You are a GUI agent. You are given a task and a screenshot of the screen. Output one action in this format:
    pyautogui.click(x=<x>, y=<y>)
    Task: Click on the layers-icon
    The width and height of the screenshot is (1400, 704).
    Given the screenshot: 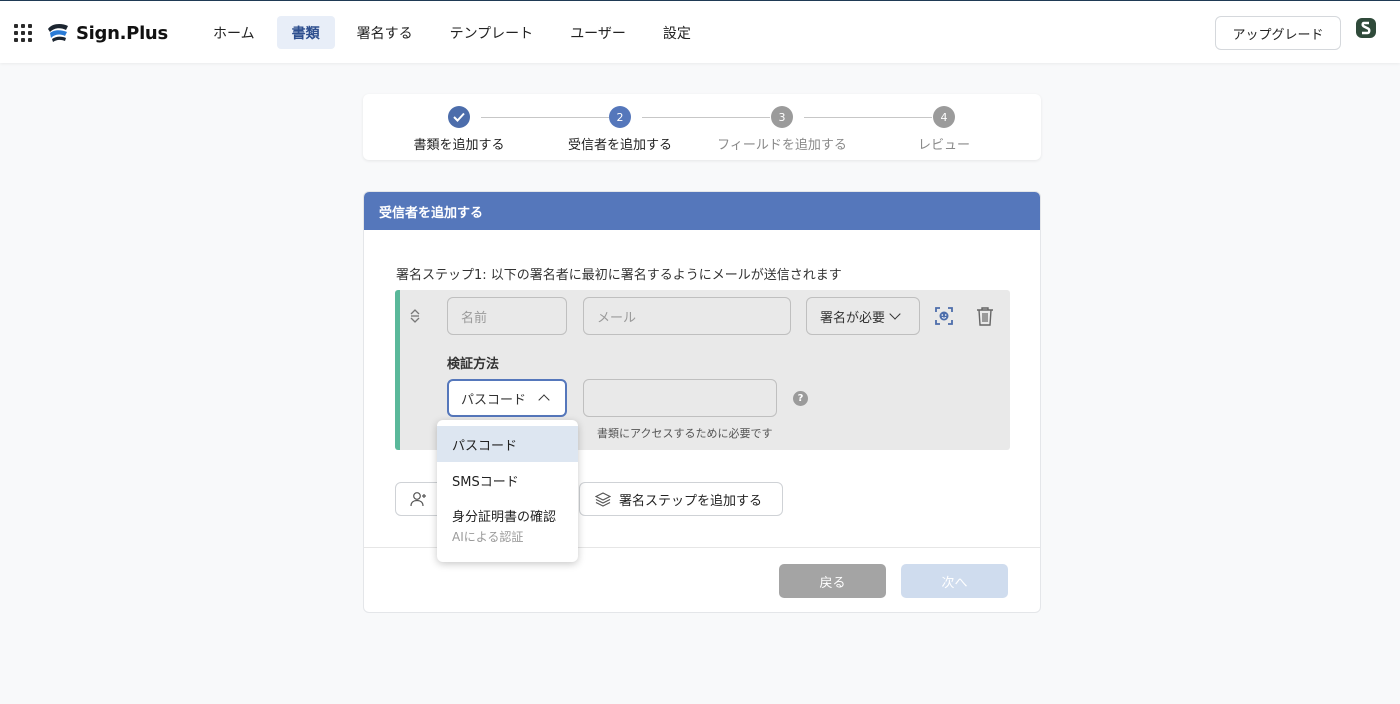 What is the action you would take?
    pyautogui.click(x=603, y=499)
    